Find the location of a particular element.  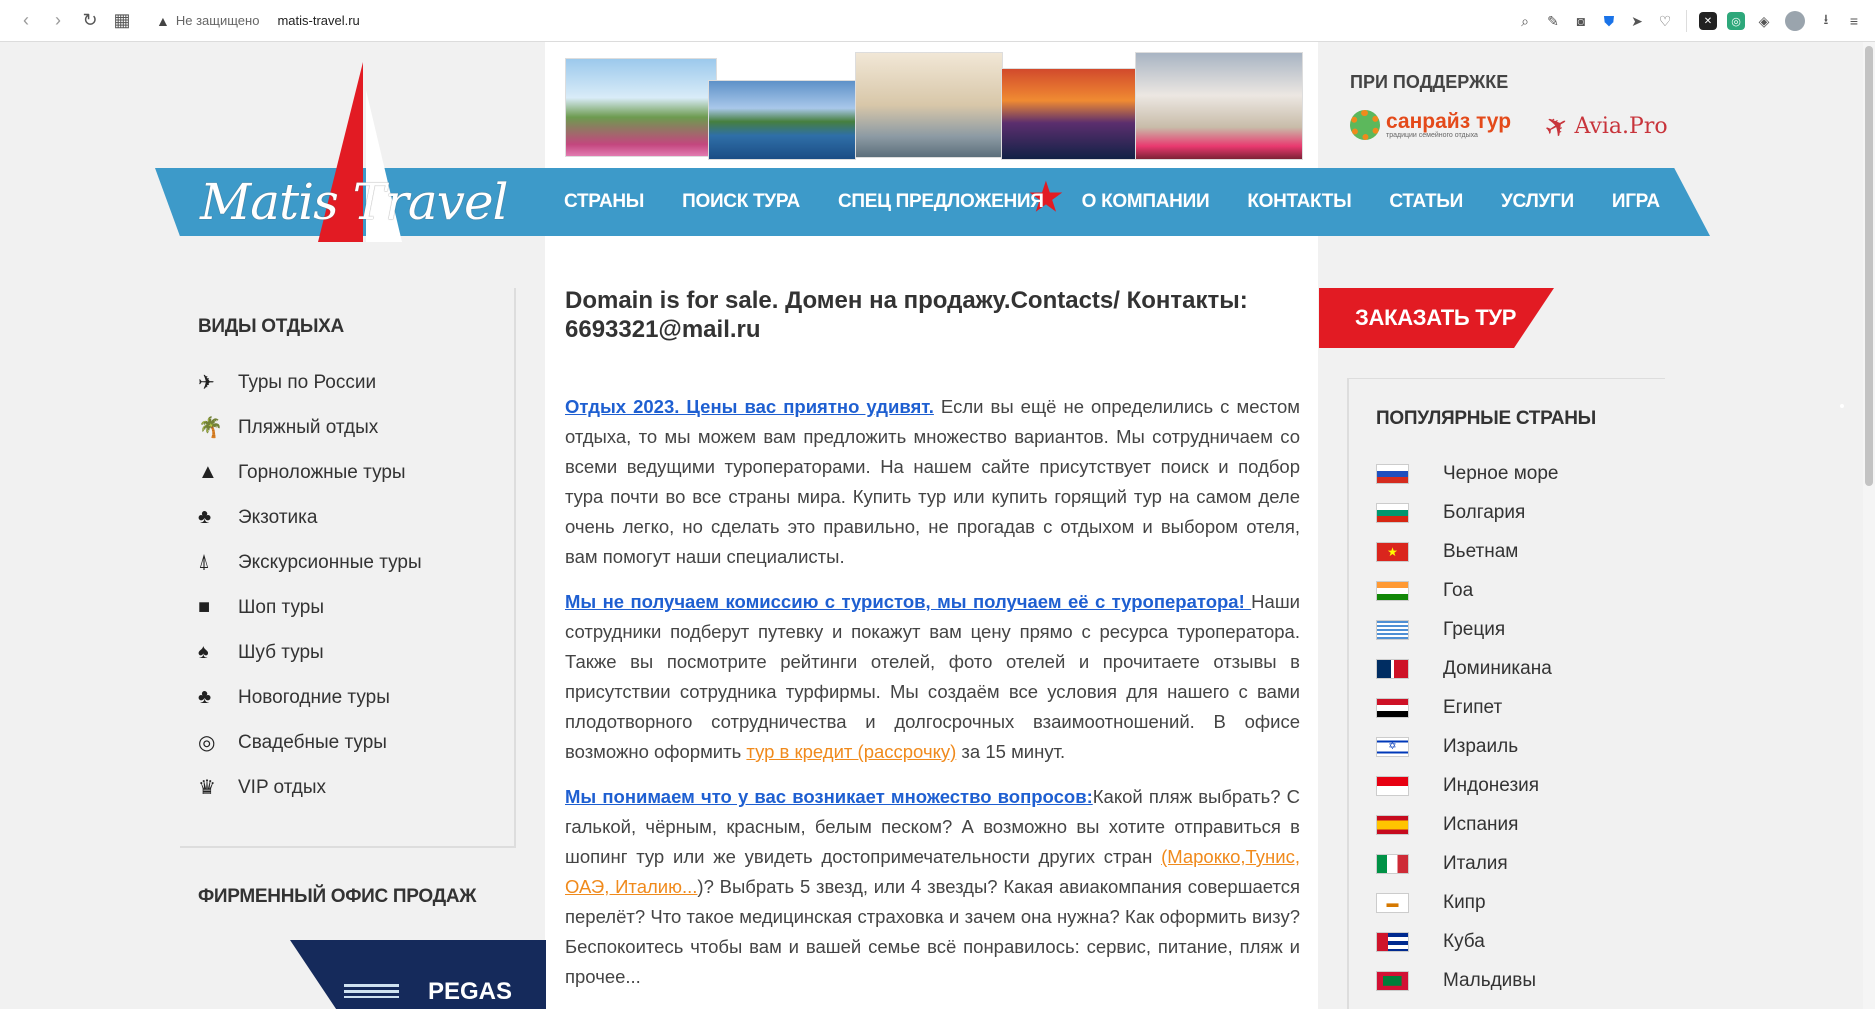

vacation-type-label: Пляжный отдых is located at coordinates (308, 427).